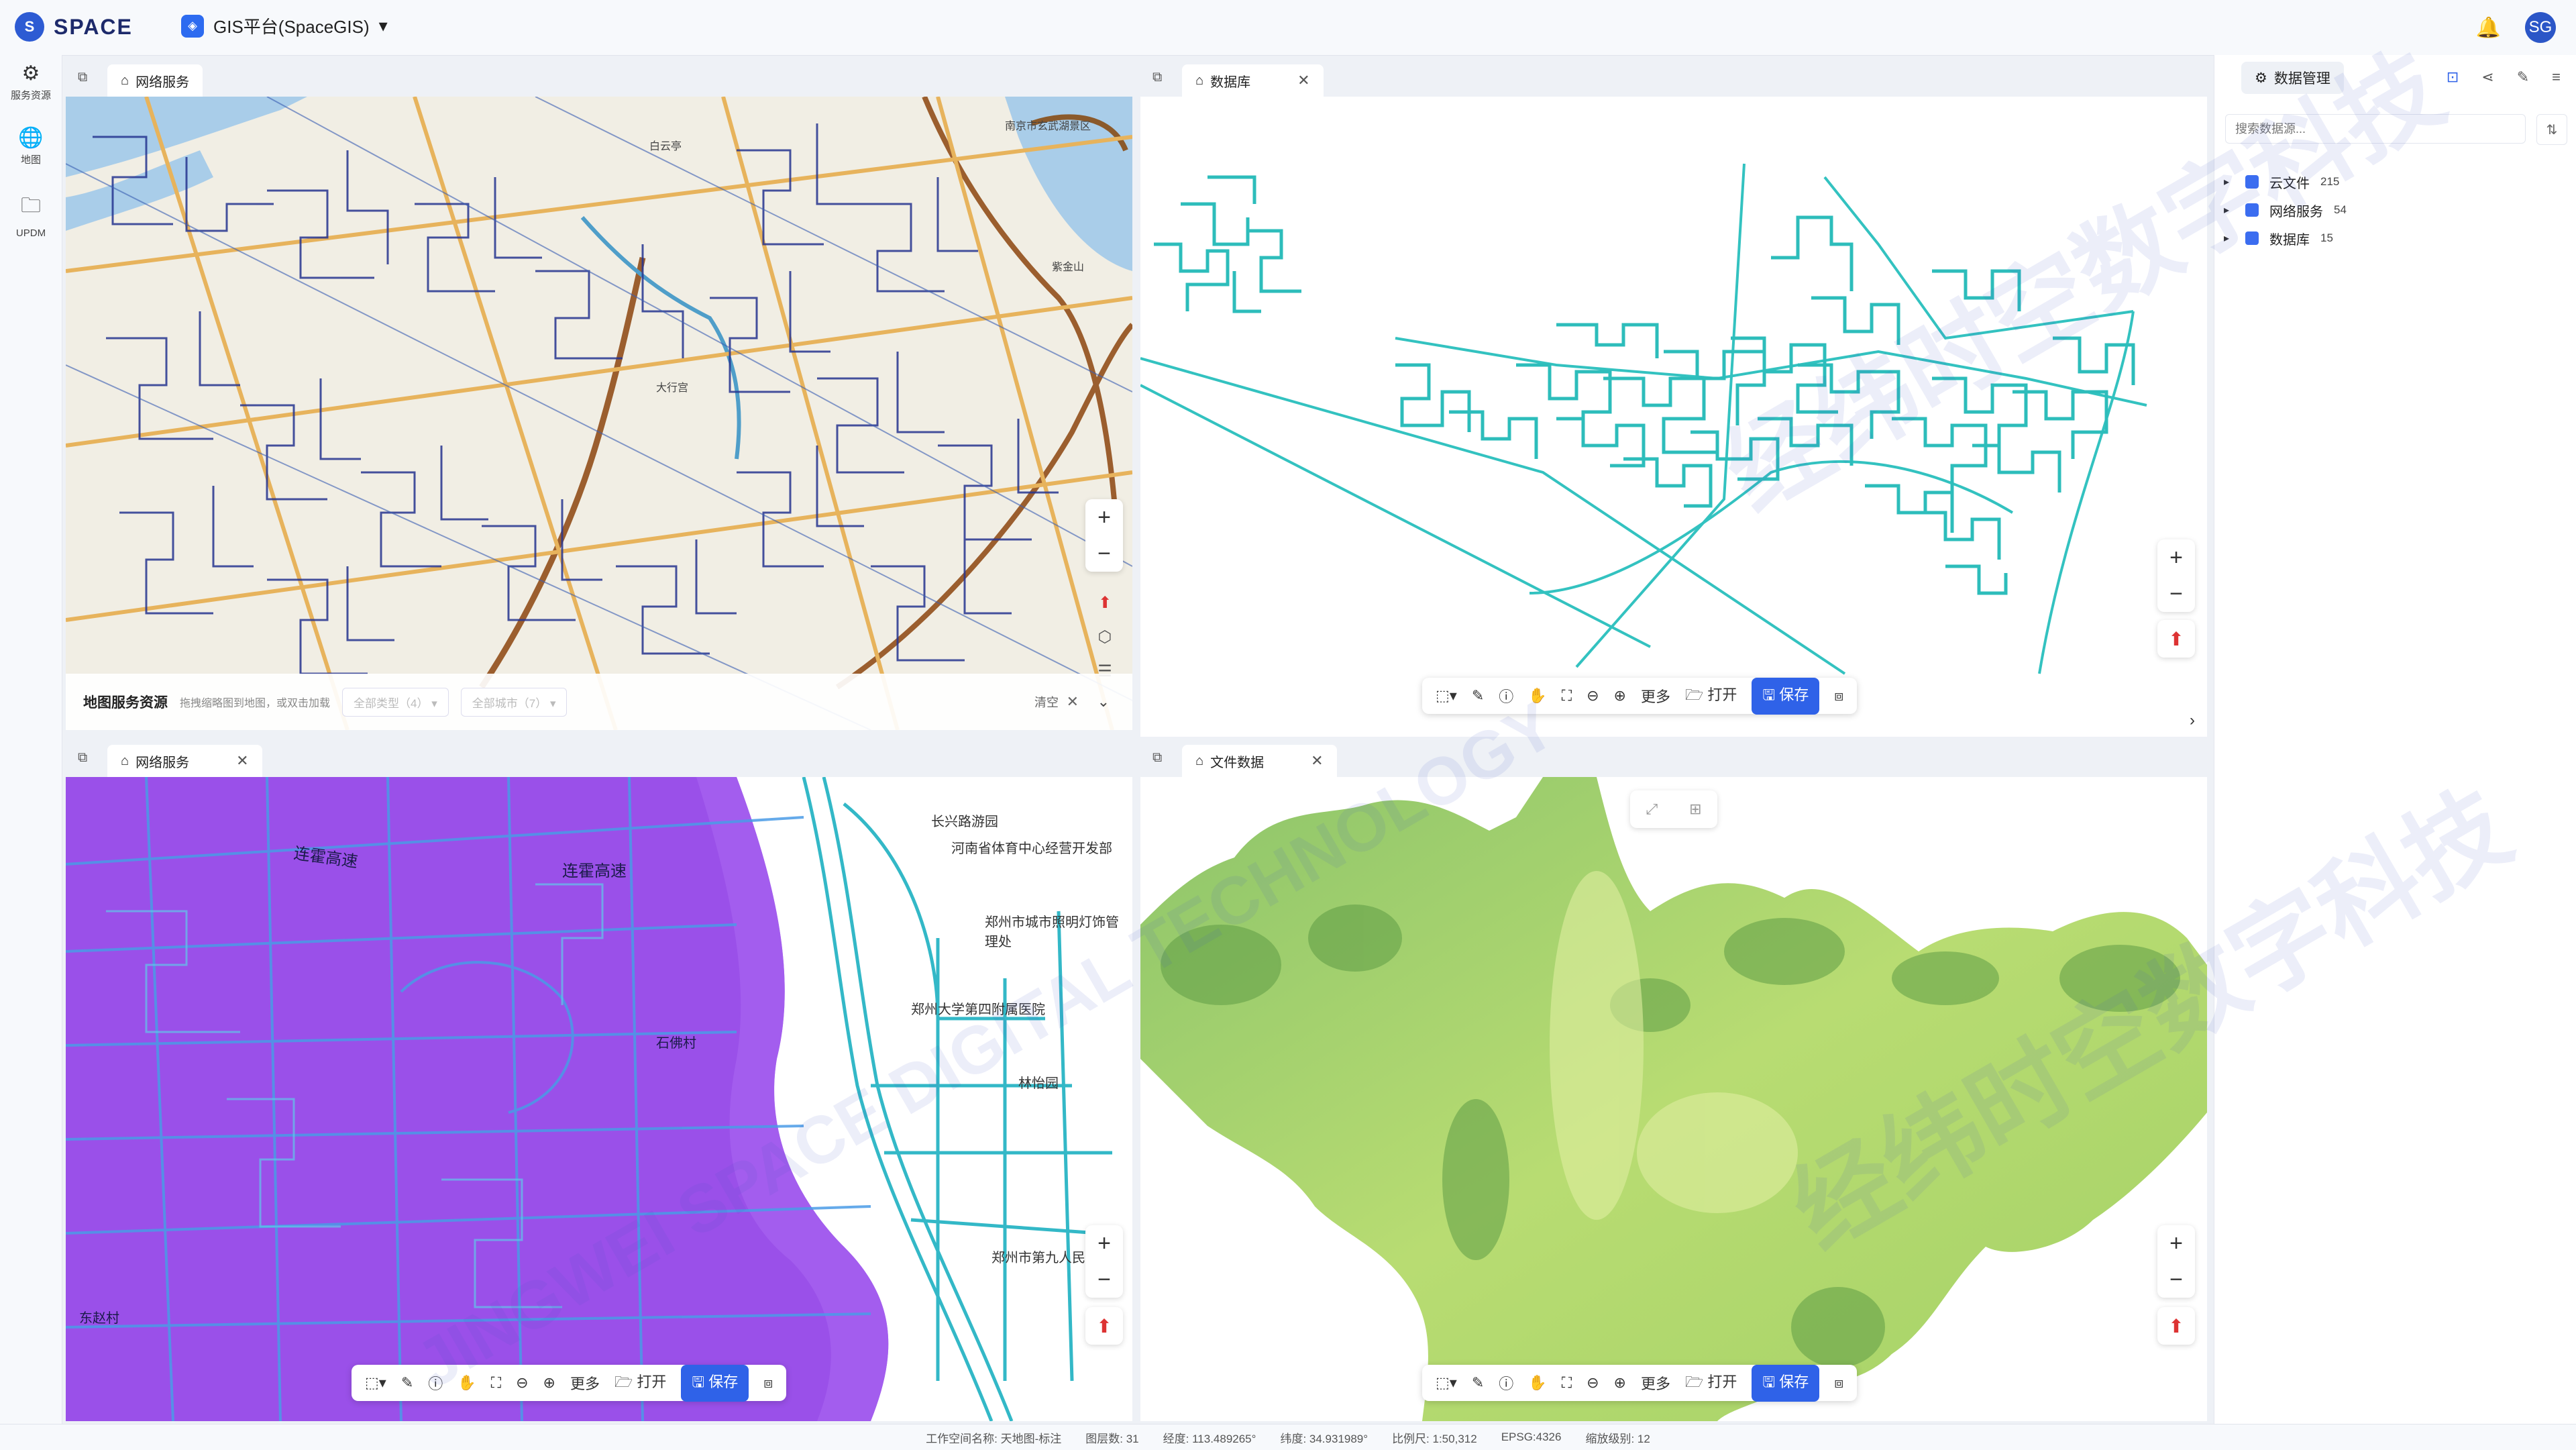 This screenshot has width=2576, height=1450. Describe the element at coordinates (155, 80) in the screenshot. I see `tab-network-service: ⌂ 网络服务` at that location.